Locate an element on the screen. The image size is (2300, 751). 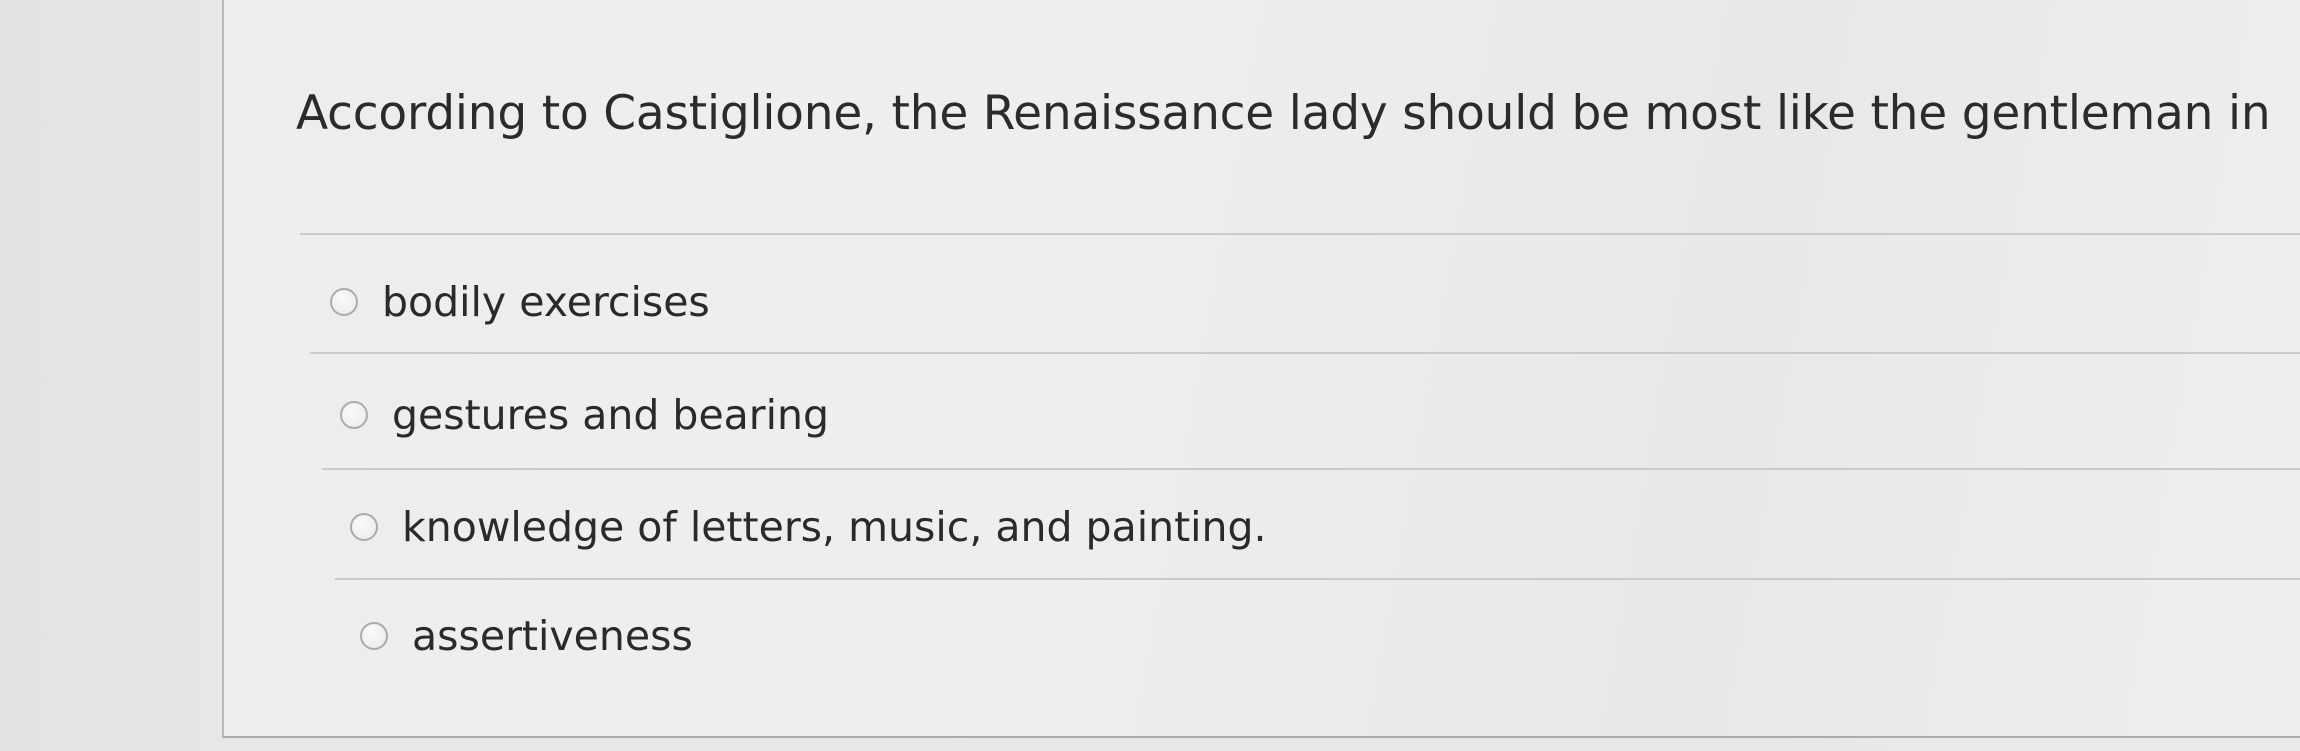
answer-label: gestures and bearing is located at coordinates (611, 415).